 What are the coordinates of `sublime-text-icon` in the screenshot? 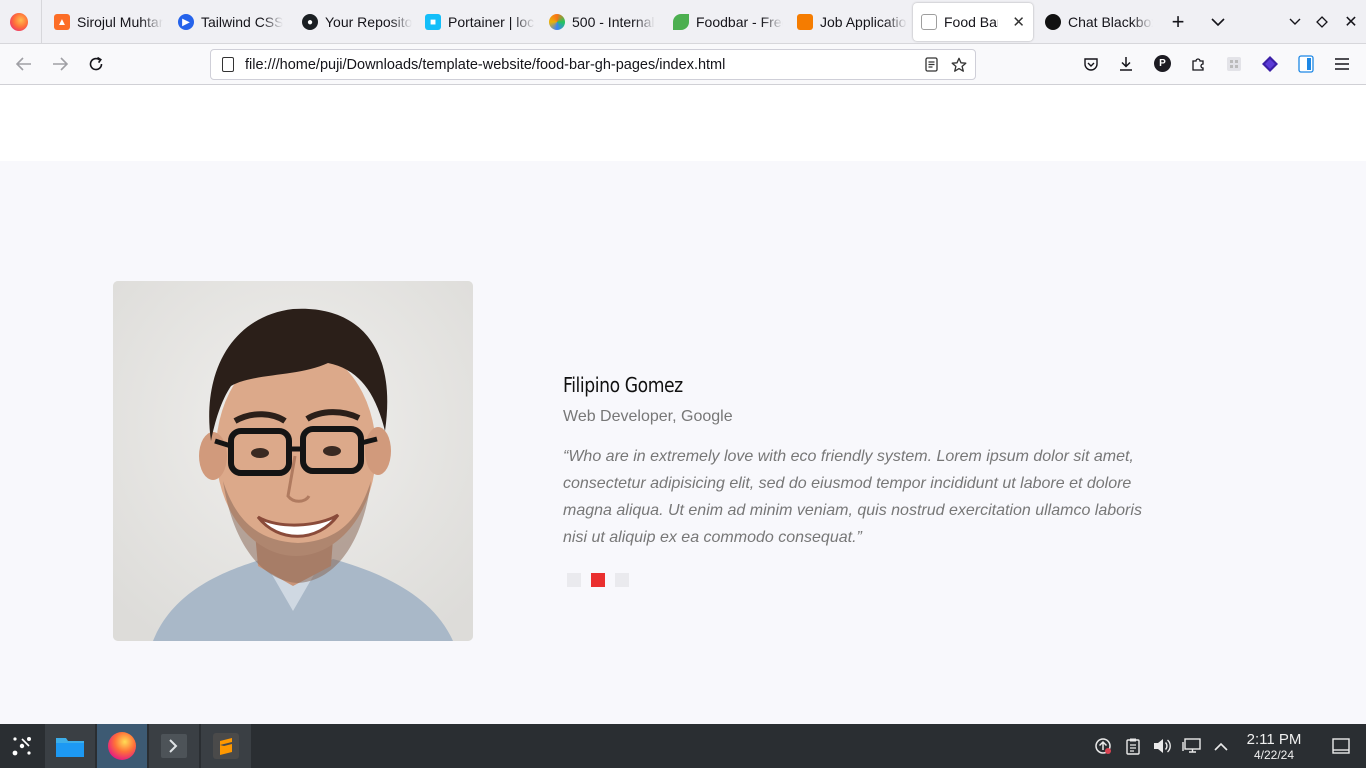 It's located at (226, 746).